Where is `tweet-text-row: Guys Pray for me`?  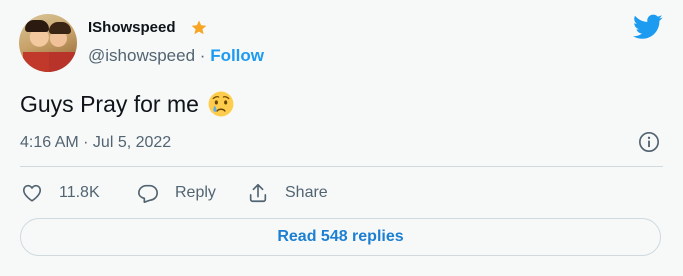 tweet-text-row: Guys Pray for me is located at coordinates (127, 104).